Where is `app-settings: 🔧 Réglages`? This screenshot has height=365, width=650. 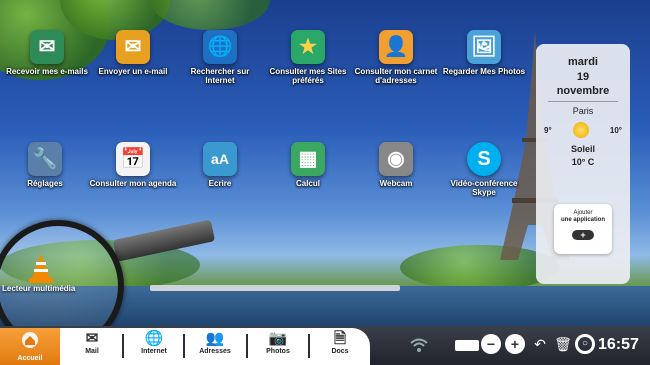
app-settings: 🔧 Réglages is located at coordinates (45, 165).